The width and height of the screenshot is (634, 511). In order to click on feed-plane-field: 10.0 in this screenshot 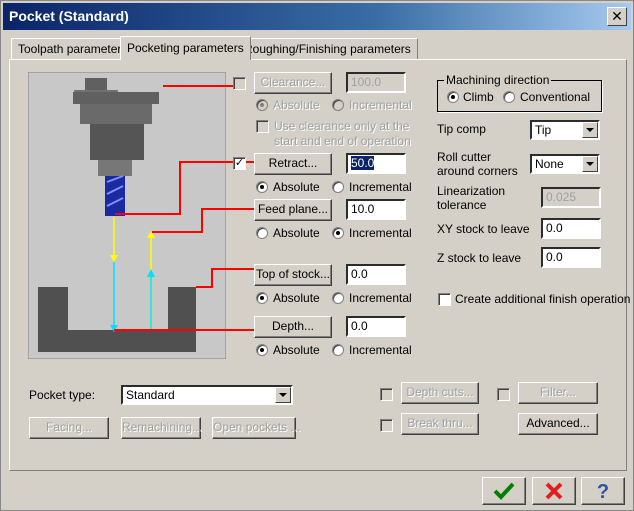, I will do `click(376, 209)`.